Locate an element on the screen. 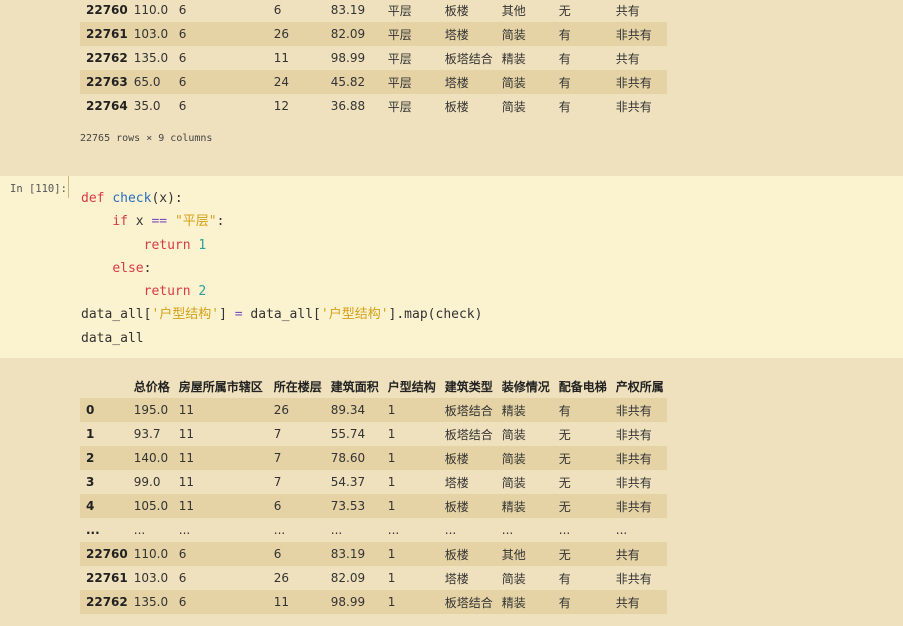 The height and width of the screenshot is (626, 903). code-token: : is located at coordinates (147, 268).